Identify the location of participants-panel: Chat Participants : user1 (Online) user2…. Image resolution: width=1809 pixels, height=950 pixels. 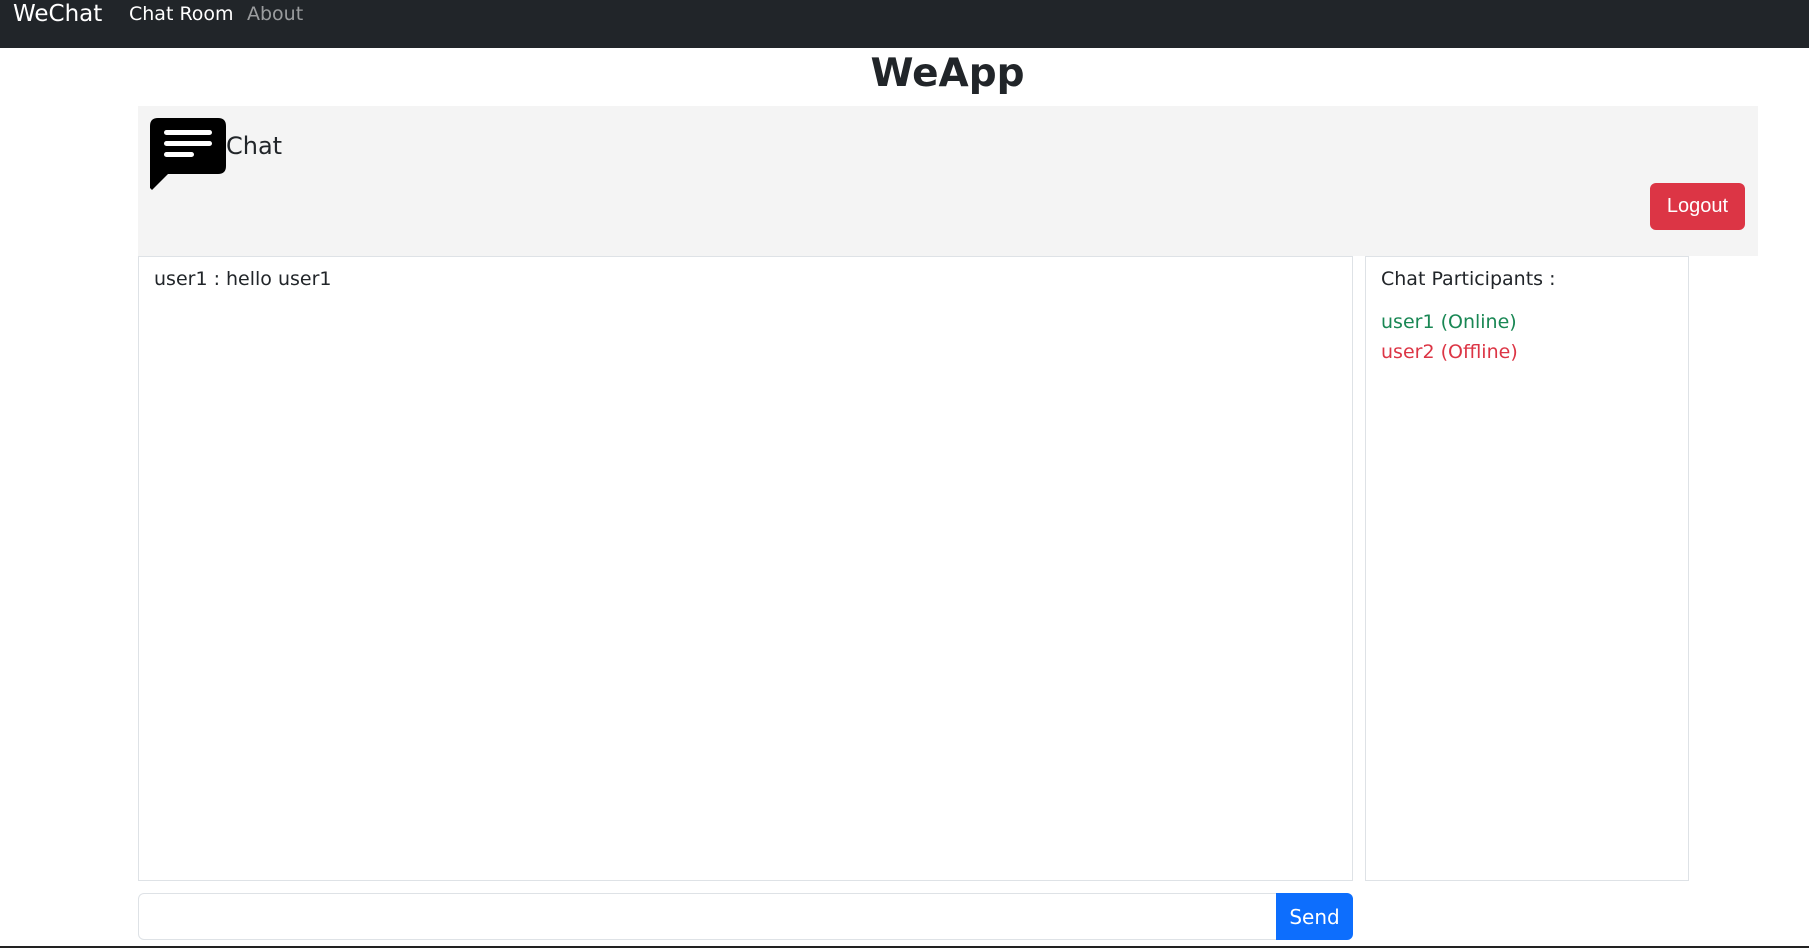
(1527, 568).